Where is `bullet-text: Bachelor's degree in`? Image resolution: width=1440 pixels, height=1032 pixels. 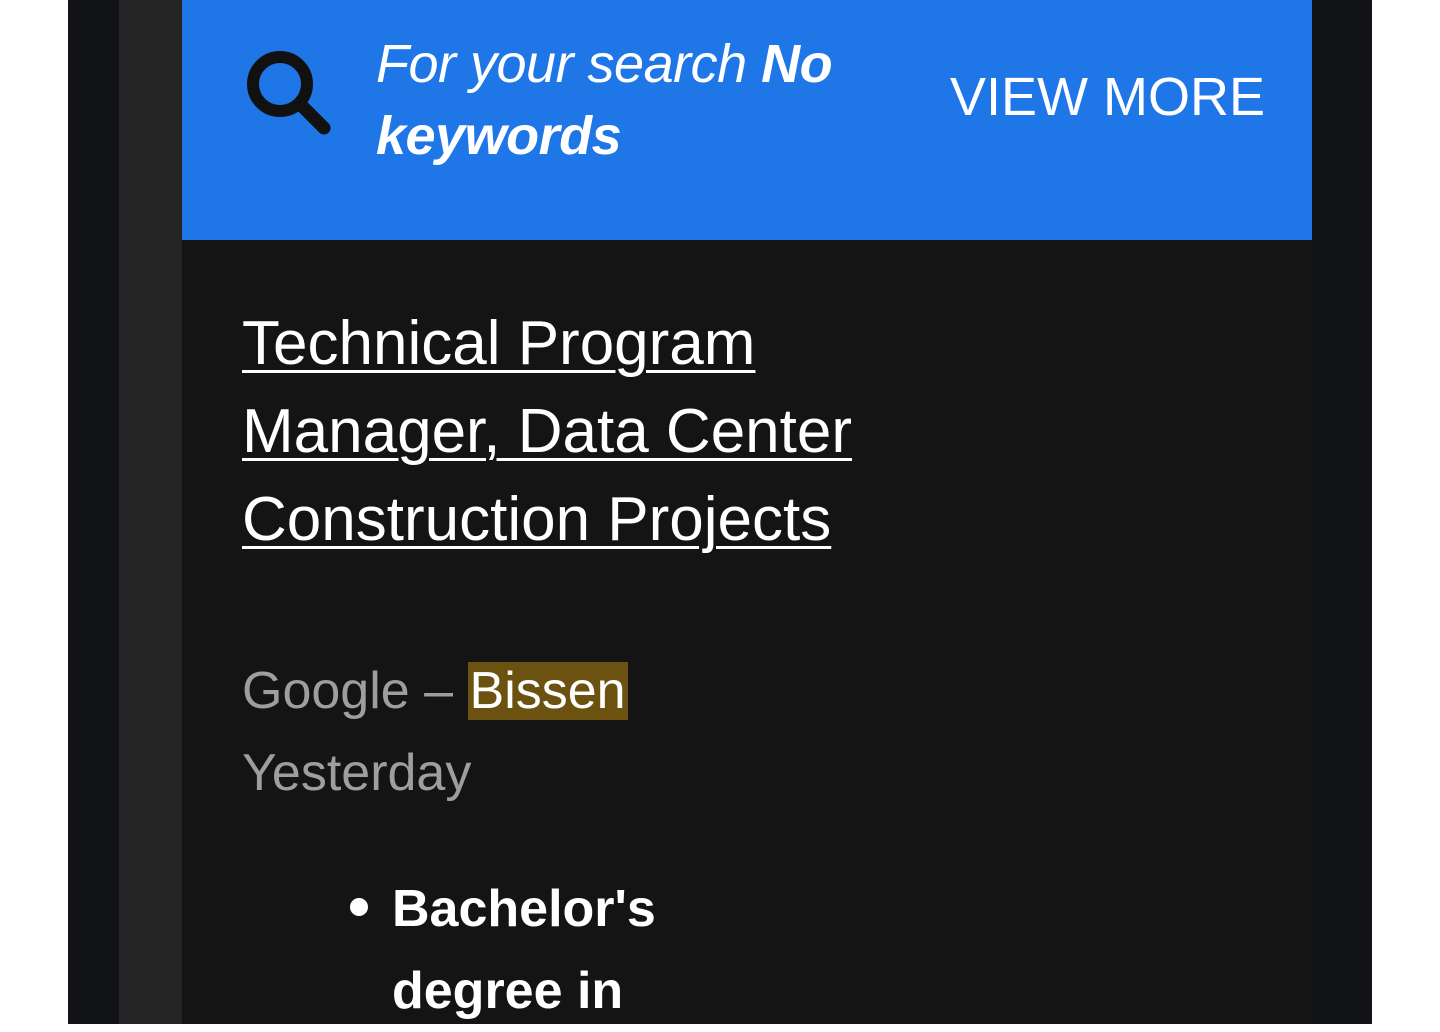 bullet-text: Bachelor's degree in is located at coordinates (524, 950).